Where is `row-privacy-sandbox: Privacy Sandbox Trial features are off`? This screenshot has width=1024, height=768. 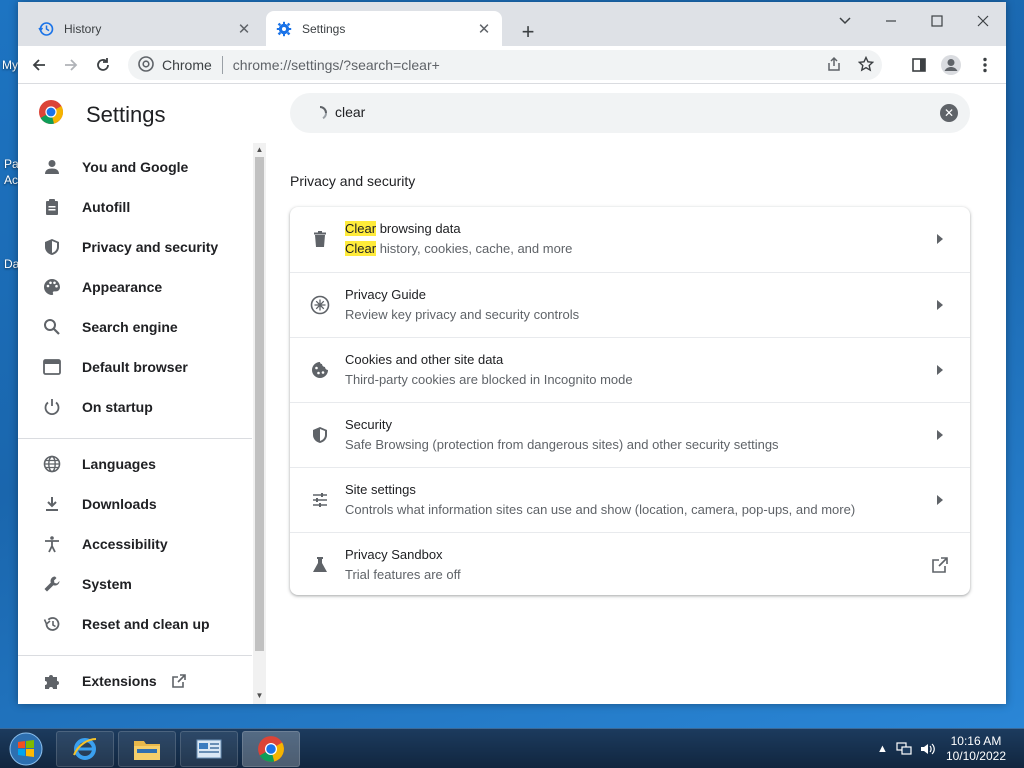 row-privacy-sandbox: Privacy Sandbox Trial features are off is located at coordinates (630, 564).